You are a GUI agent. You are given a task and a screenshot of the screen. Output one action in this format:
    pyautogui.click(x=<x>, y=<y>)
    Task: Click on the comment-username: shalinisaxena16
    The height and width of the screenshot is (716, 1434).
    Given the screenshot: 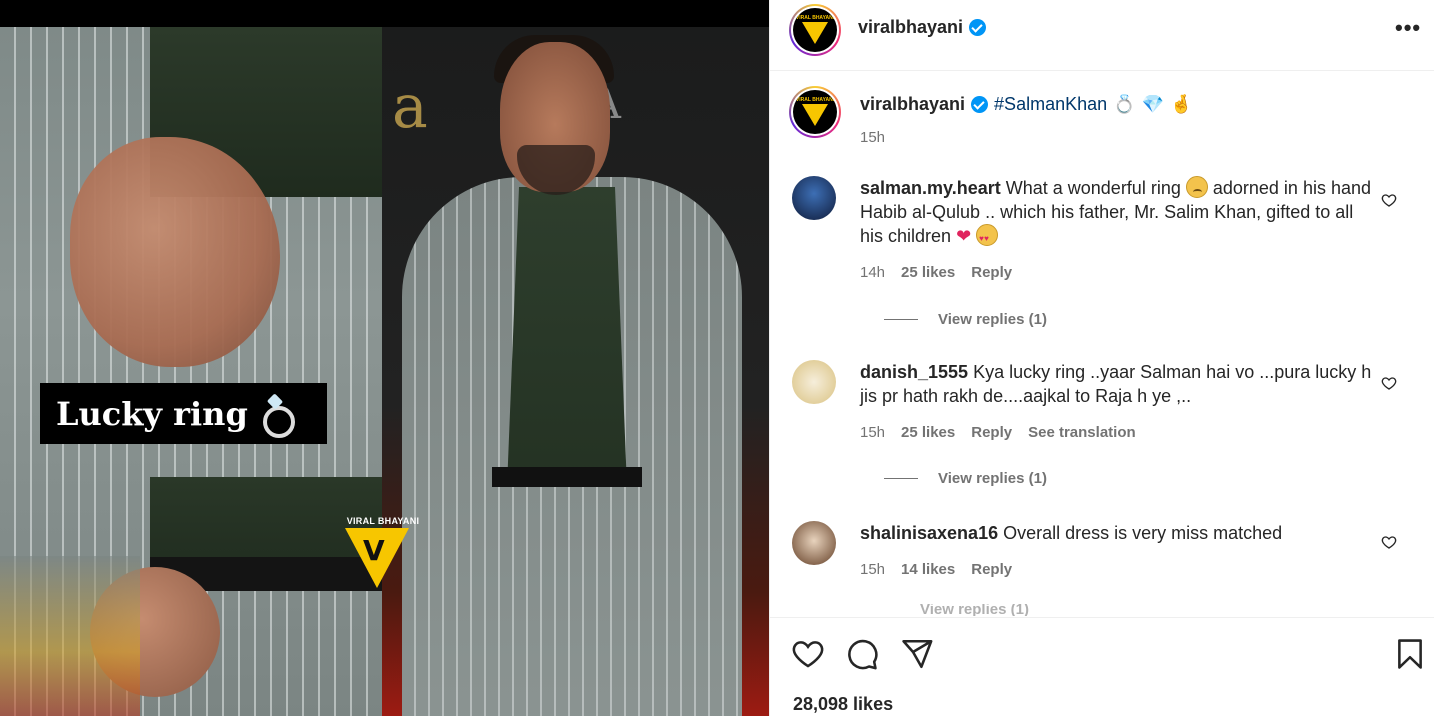 What is the action you would take?
    pyautogui.click(x=929, y=533)
    